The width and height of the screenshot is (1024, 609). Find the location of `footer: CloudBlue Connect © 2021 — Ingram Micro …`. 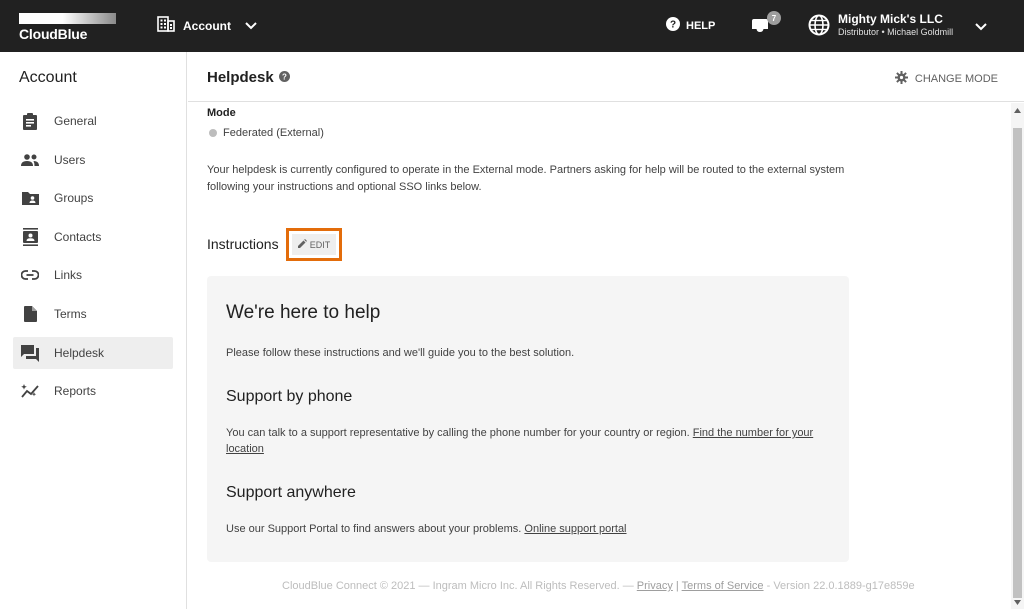

footer: CloudBlue Connect © 2021 — Ingram Micro … is located at coordinates (598, 586).